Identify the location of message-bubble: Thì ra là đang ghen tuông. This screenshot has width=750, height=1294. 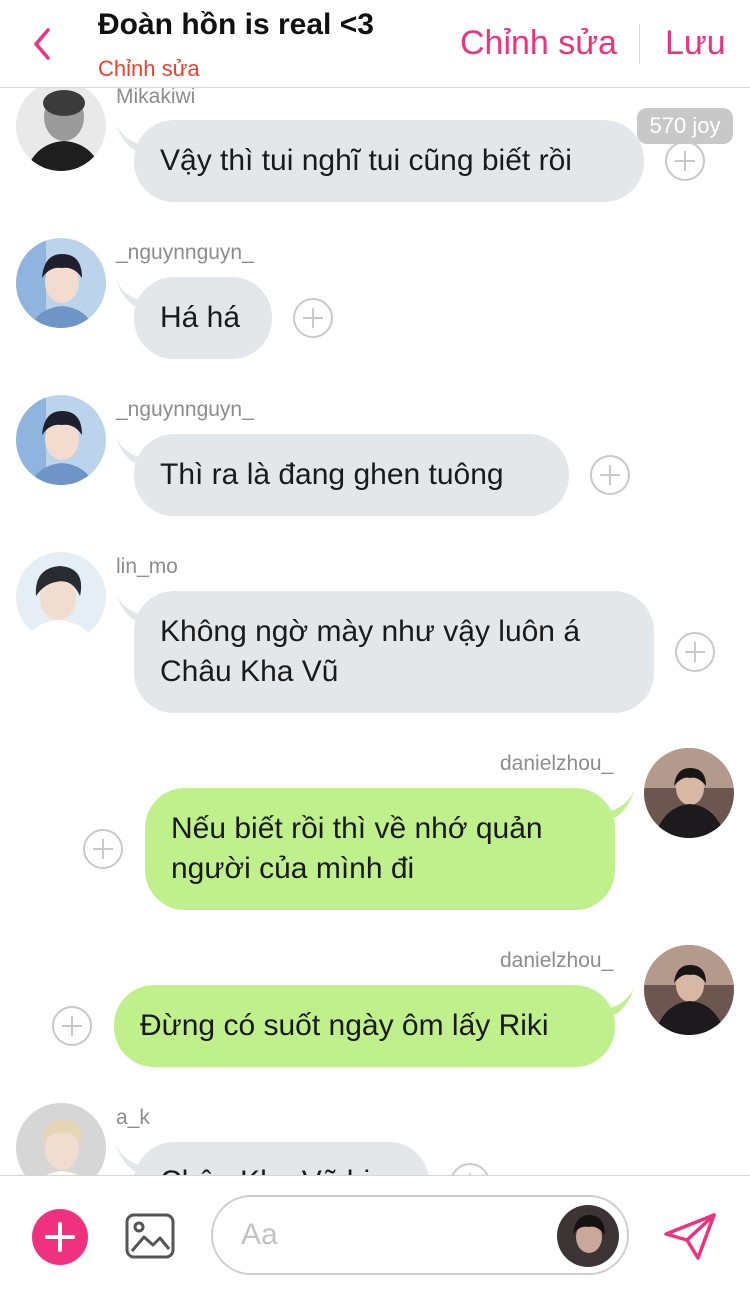
(351, 475).